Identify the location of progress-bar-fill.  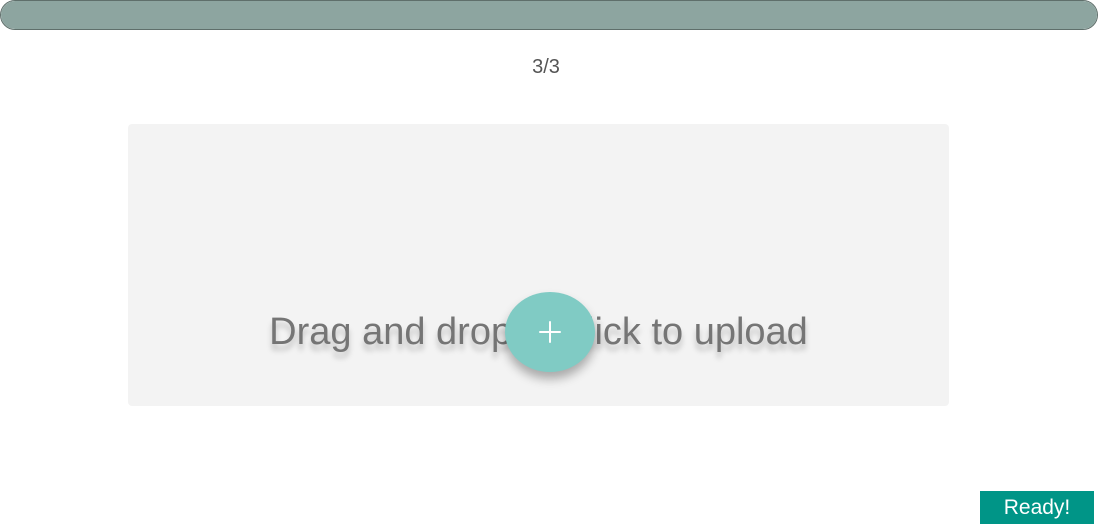
(549, 15).